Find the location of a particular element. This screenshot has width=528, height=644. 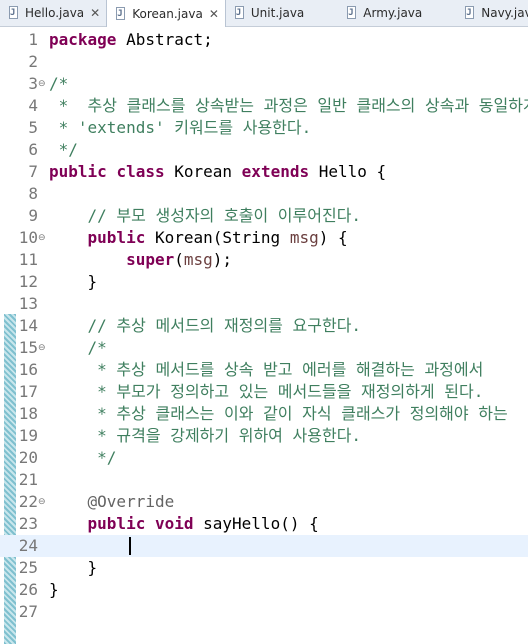

code-text: package Abstract; is located at coordinates (131, 40).